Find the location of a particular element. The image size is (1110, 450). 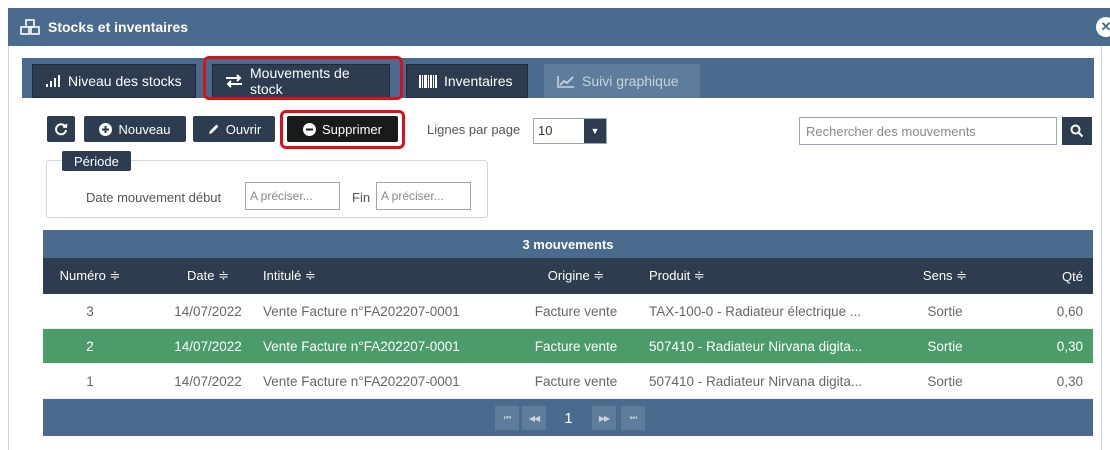

barcode-icon is located at coordinates (428, 81).